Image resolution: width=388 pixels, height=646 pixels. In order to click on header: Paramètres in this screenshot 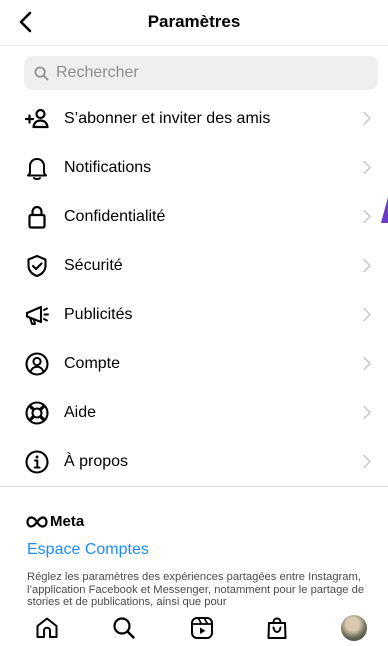, I will do `click(194, 23)`.